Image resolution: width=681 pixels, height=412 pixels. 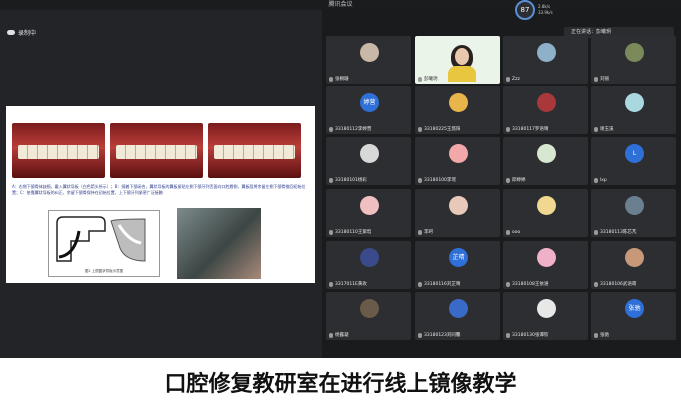 What do you see at coordinates (428, 232) in the screenshot?
I see `participant-name: 李珂` at bounding box center [428, 232].